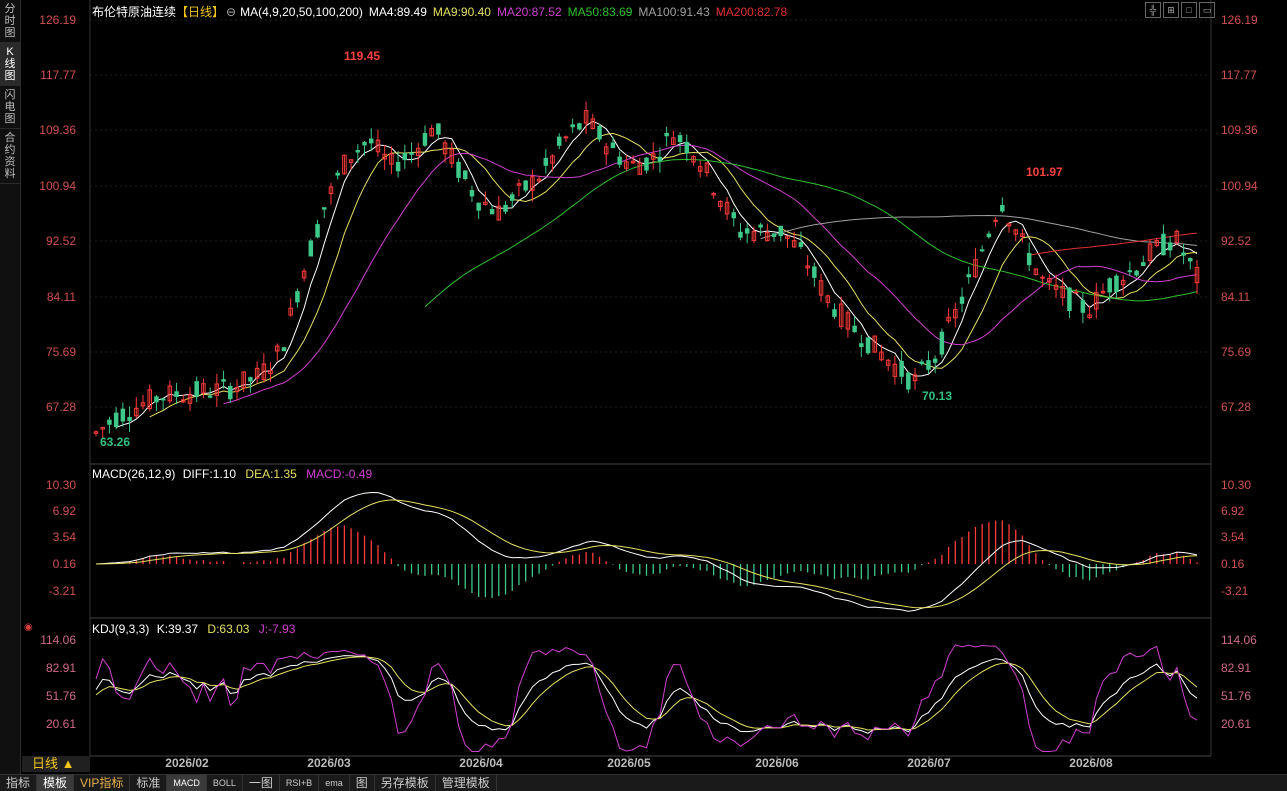 The image size is (1287, 791). Describe the element at coordinates (134, 12) in the screenshot. I see `instrument-name: 布伦特原油连续` at that location.